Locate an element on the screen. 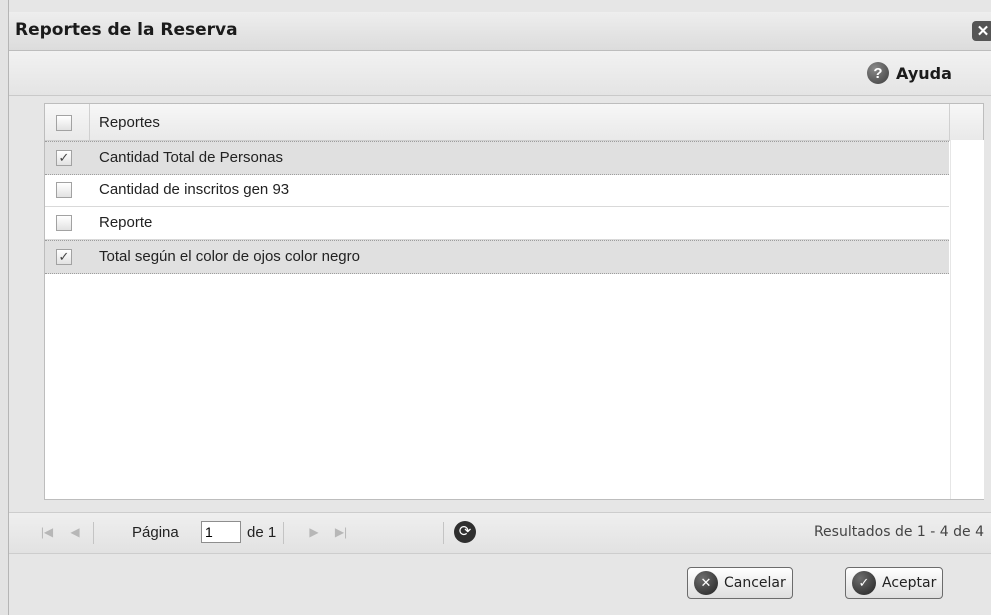 This screenshot has height=615, width=991. column-header-reportes: Reportes is located at coordinates (129, 122).